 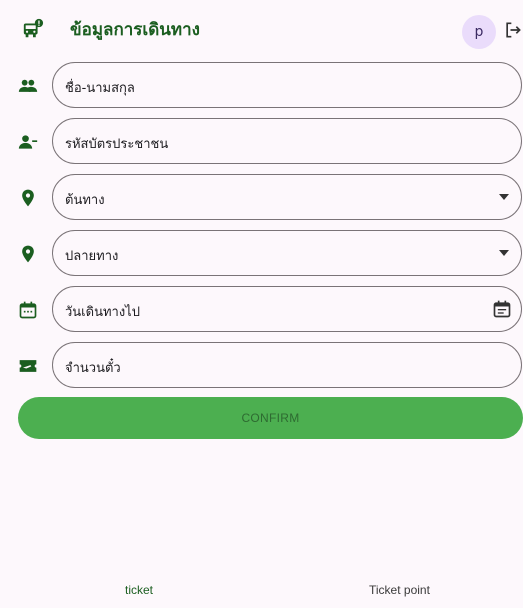 What do you see at coordinates (28, 85) in the screenshot?
I see `people-icon` at bounding box center [28, 85].